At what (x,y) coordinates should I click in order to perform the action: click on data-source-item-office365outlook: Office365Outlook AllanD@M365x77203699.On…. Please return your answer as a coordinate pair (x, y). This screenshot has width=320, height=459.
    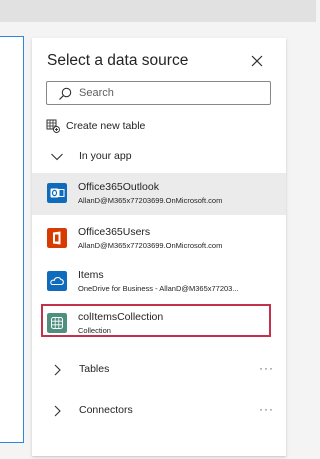
    Looking at the image, I should click on (159, 194).